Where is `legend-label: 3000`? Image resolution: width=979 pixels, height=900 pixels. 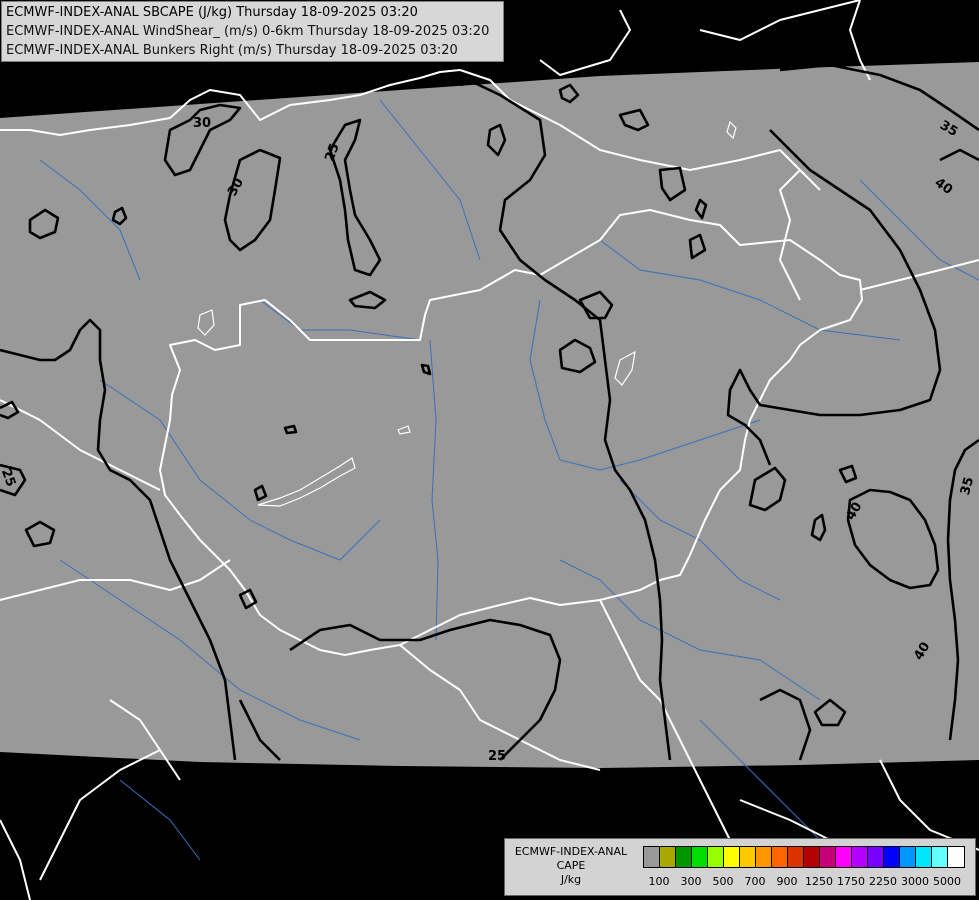 legend-label: 3000 is located at coordinates (915, 881).